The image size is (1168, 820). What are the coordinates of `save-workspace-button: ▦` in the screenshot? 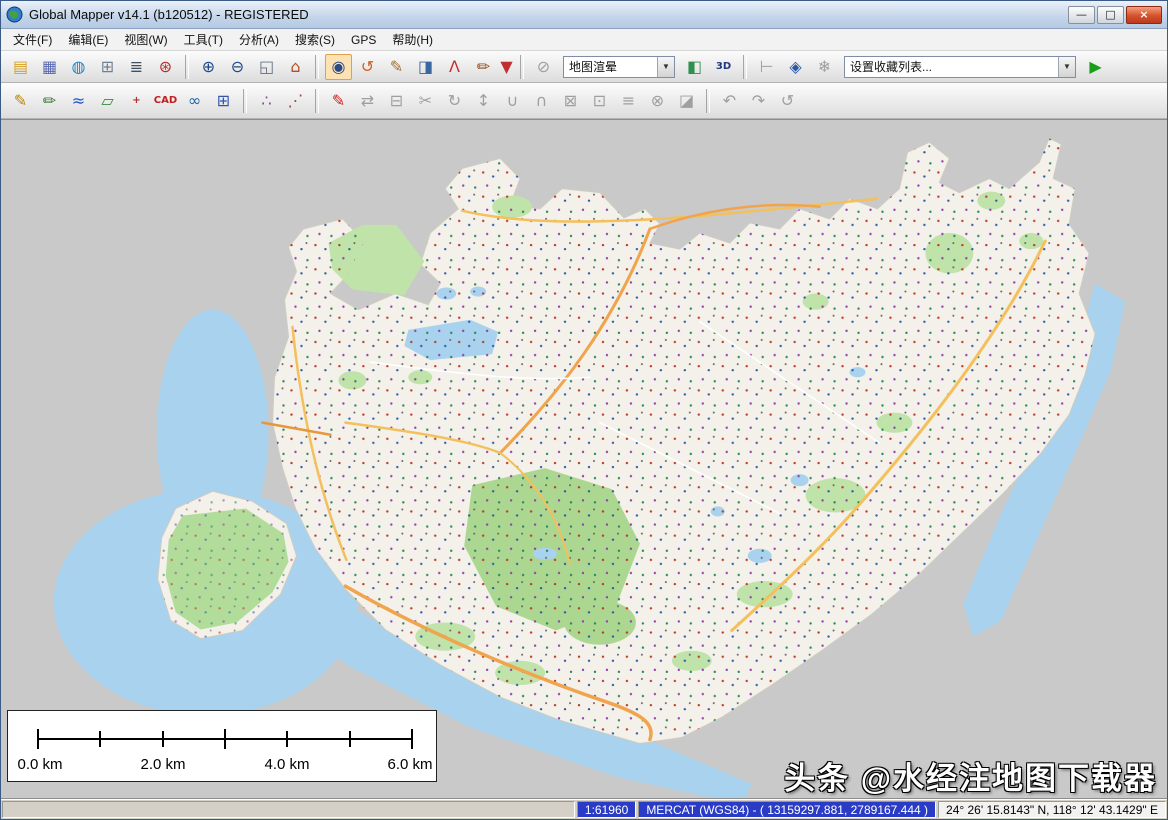 It's located at (49, 67).